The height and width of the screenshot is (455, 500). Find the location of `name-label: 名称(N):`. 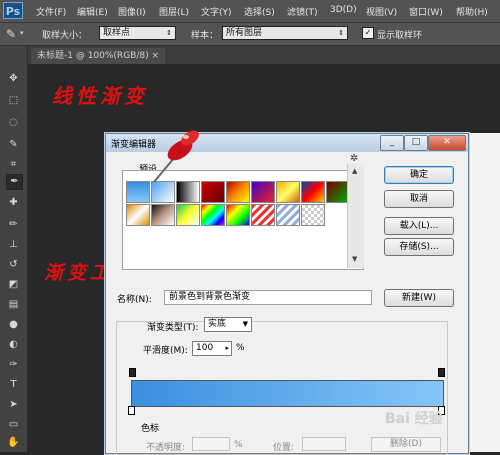

name-label: 名称(N): is located at coordinates (134, 300).